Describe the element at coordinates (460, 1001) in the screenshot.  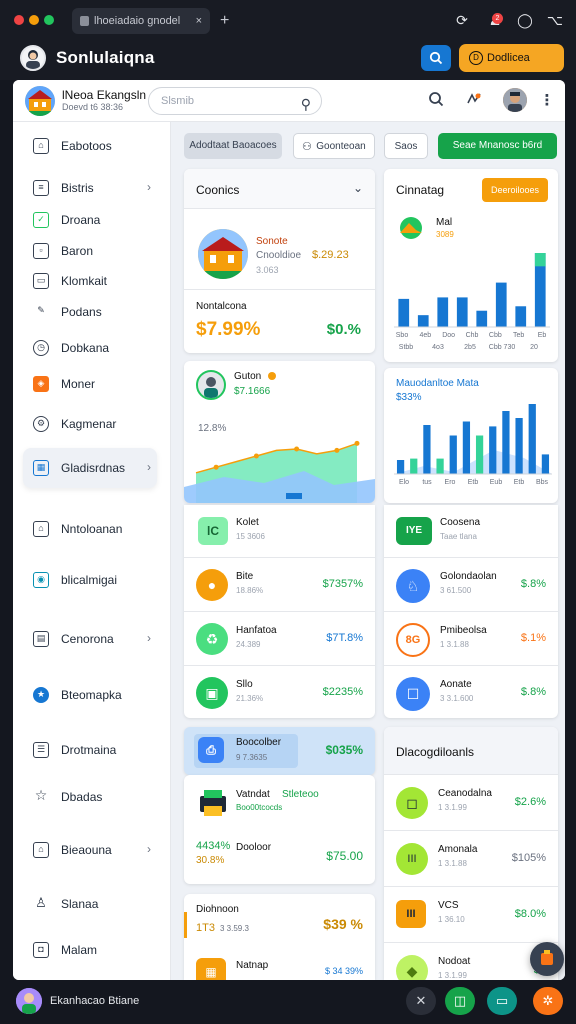
I see `chat-icon: ◫` at that location.